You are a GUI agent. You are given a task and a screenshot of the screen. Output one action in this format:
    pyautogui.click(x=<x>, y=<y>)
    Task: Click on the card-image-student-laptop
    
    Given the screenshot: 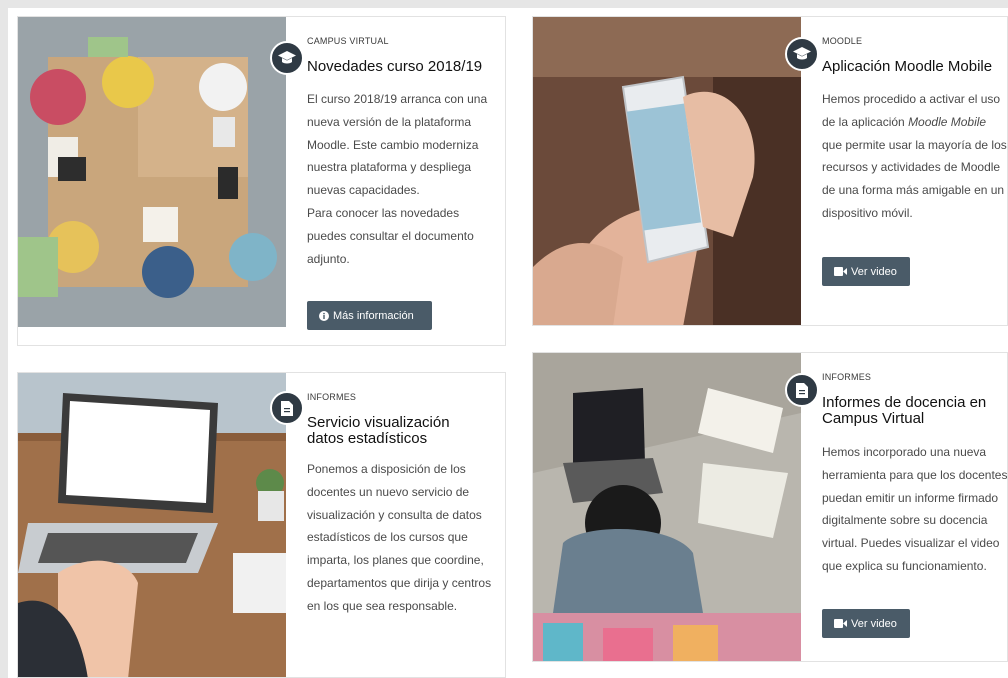 What is the action you would take?
    pyautogui.click(x=667, y=507)
    